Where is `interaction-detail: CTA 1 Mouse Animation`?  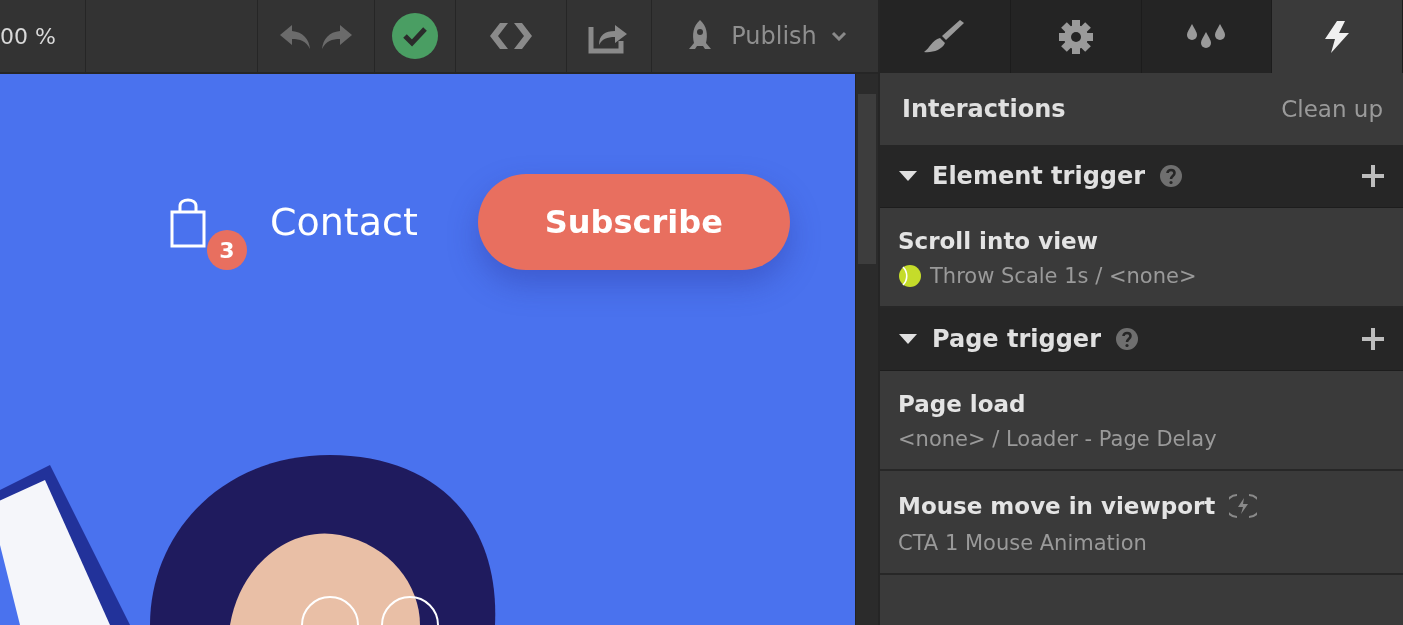 interaction-detail: CTA 1 Mouse Animation is located at coordinates (1022, 543).